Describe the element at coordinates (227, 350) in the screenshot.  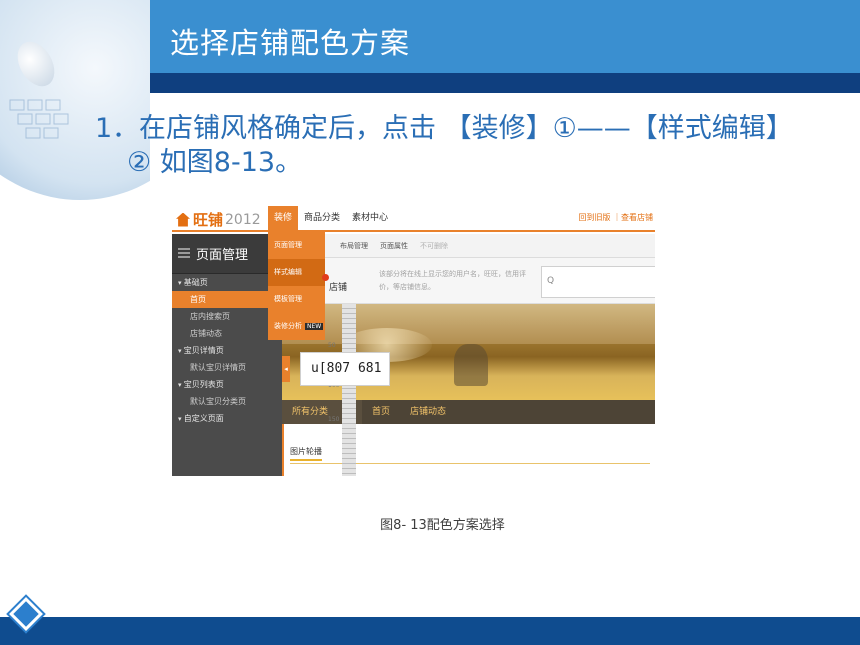
I see `sidebar-group-detail: 宝贝详情页` at that location.